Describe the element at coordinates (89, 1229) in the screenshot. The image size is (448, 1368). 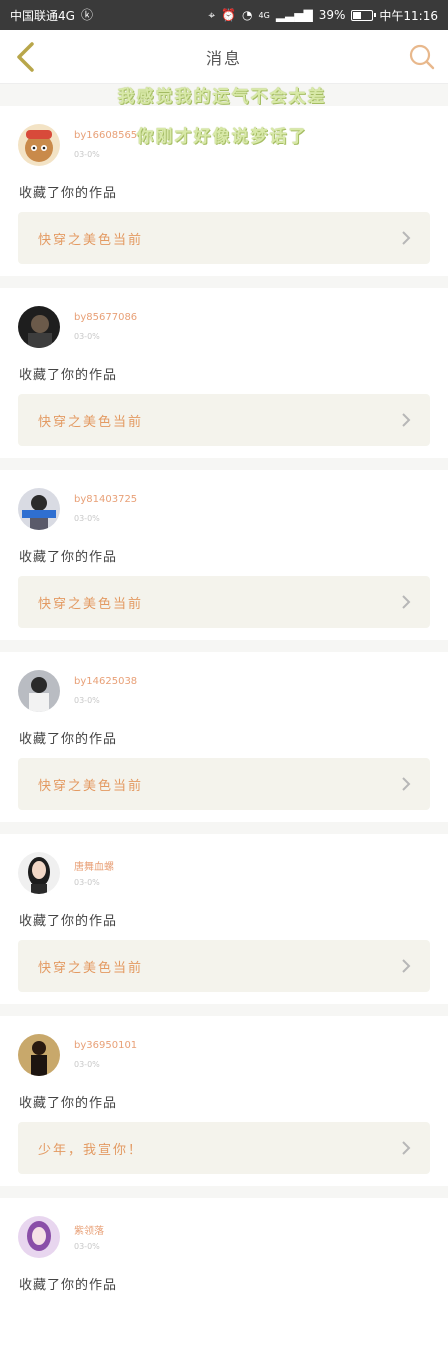
I see `username: 紫领落` at that location.